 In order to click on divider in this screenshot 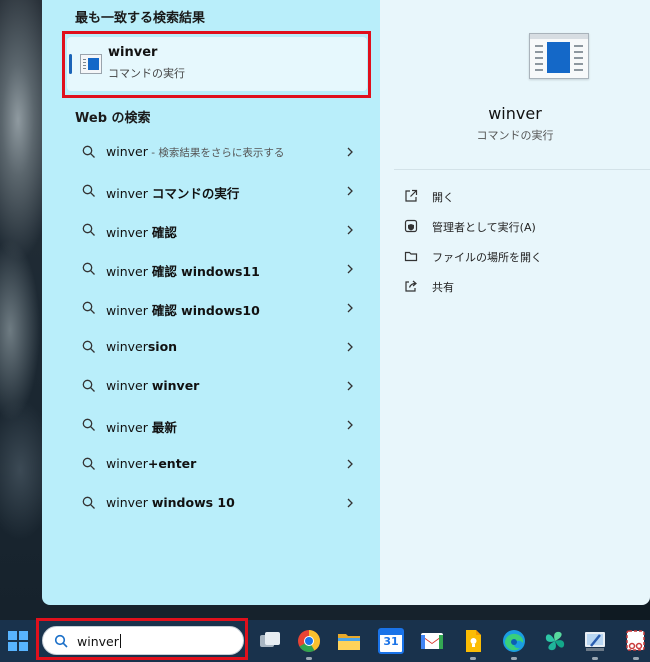, I will do `click(522, 169)`.